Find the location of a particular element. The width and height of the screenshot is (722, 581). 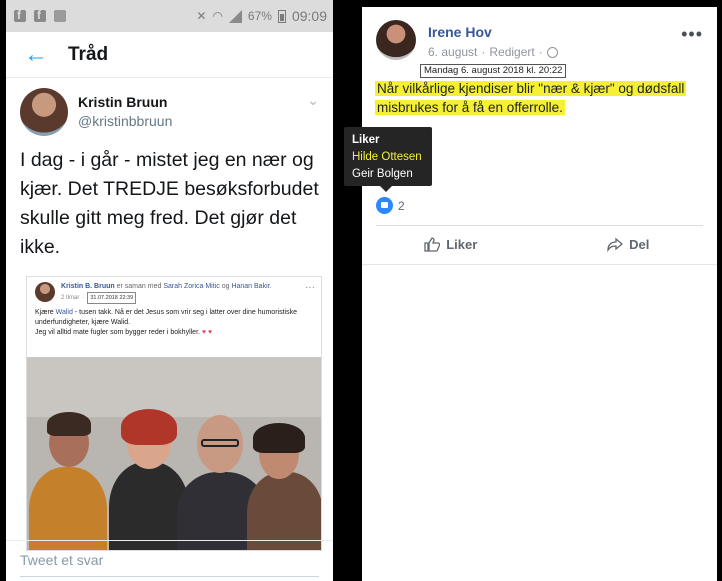

liker-name: Hilde Ottesen is located at coordinates (388, 157).